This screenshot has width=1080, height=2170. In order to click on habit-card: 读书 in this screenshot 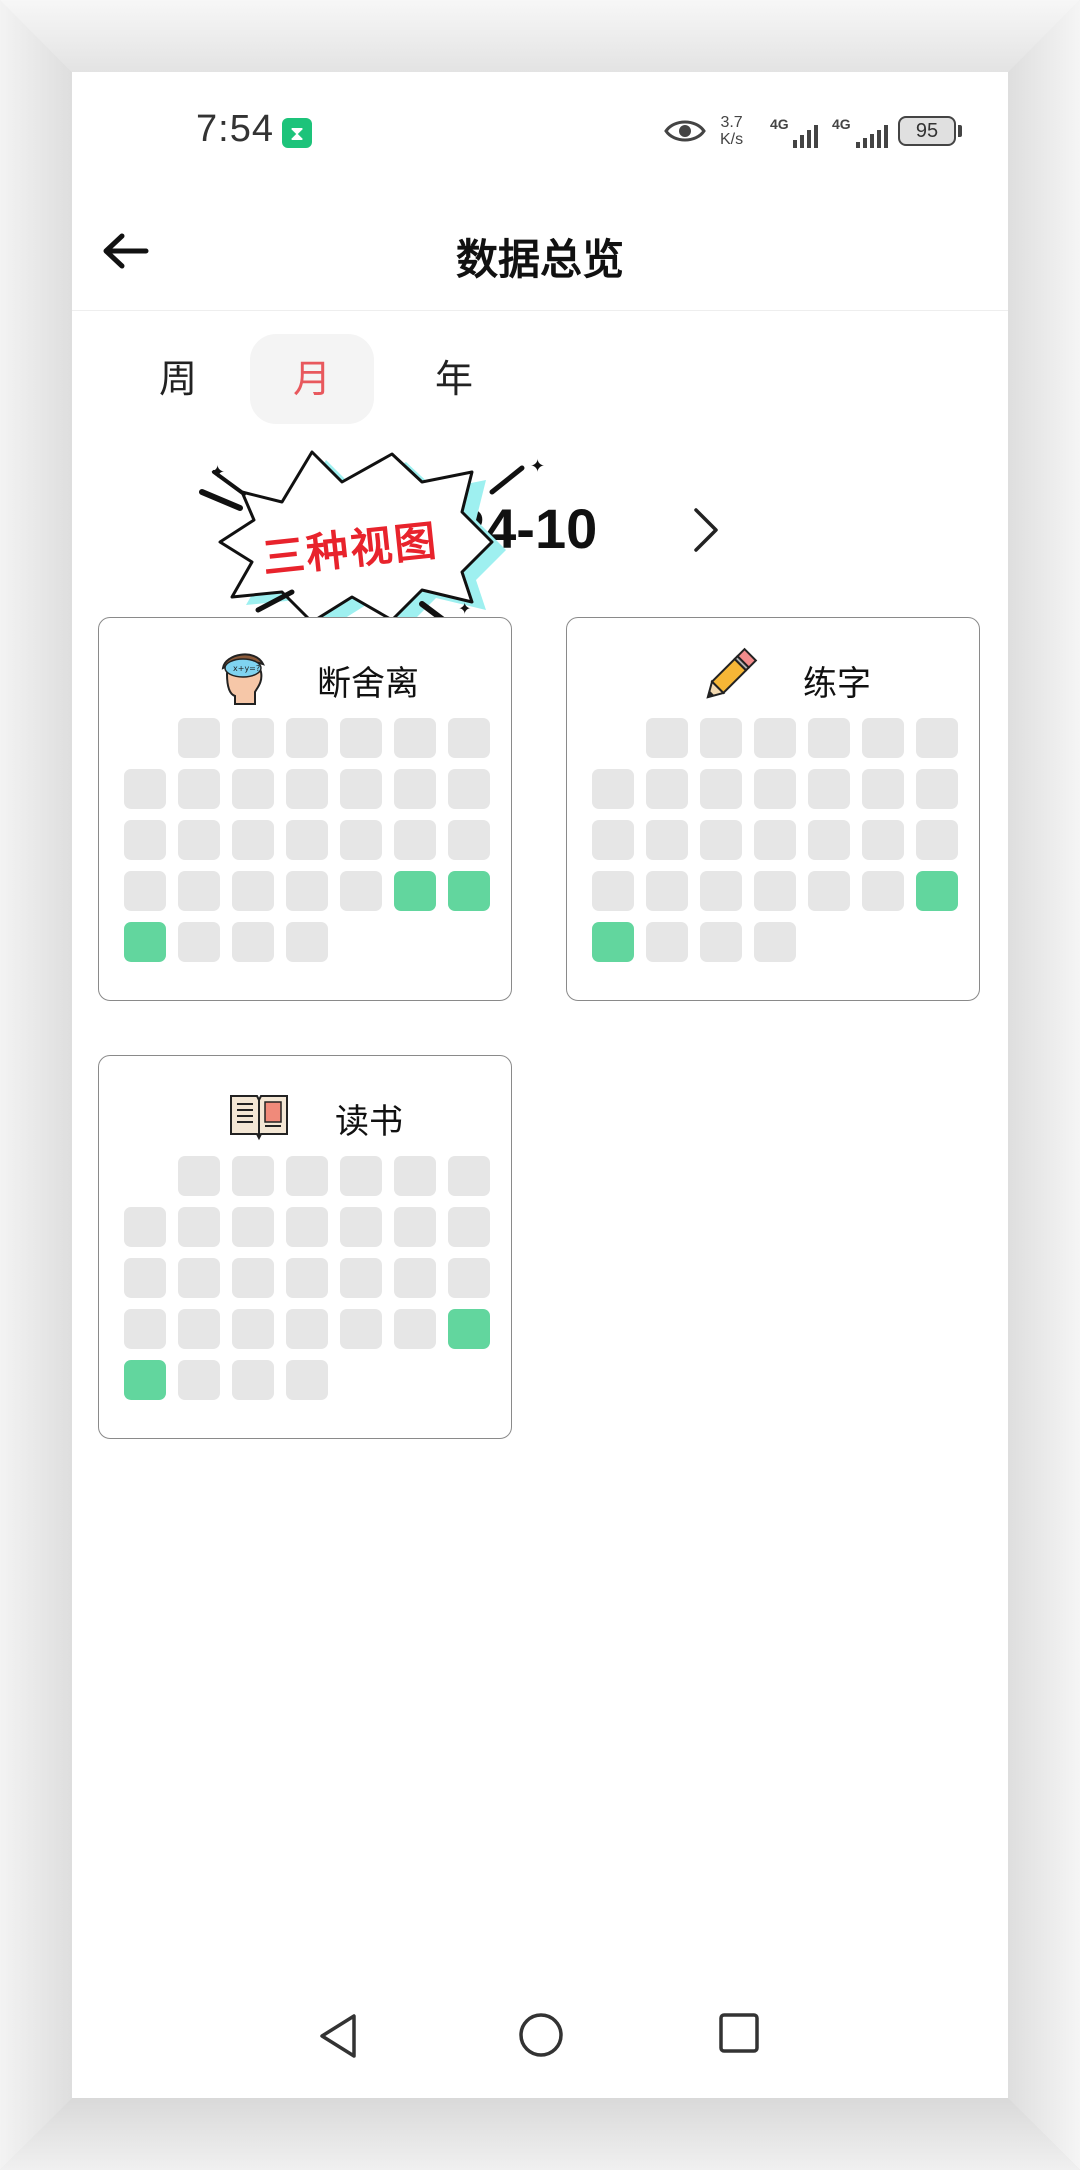, I will do `click(305, 1247)`.